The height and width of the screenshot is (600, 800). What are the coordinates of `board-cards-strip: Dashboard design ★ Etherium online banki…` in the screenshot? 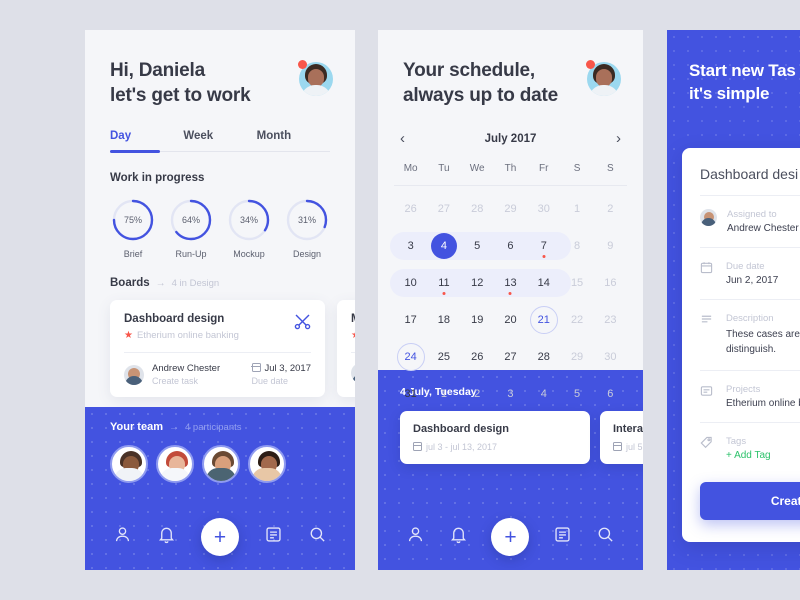 It's located at (220, 349).